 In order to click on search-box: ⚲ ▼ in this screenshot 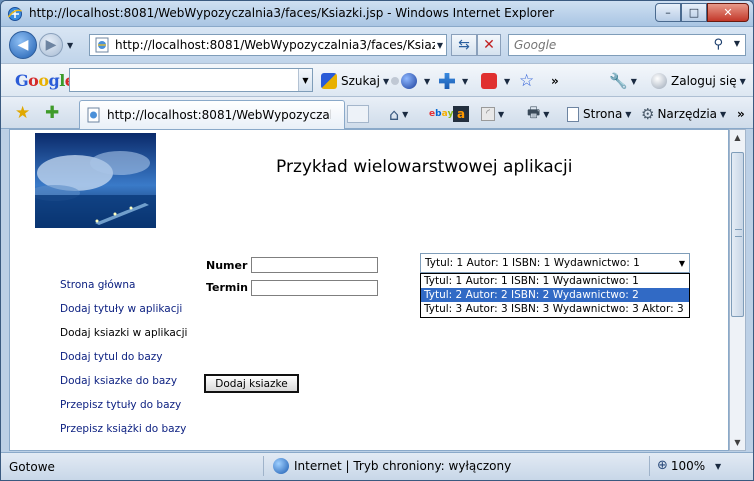, I will do `click(627, 45)`.